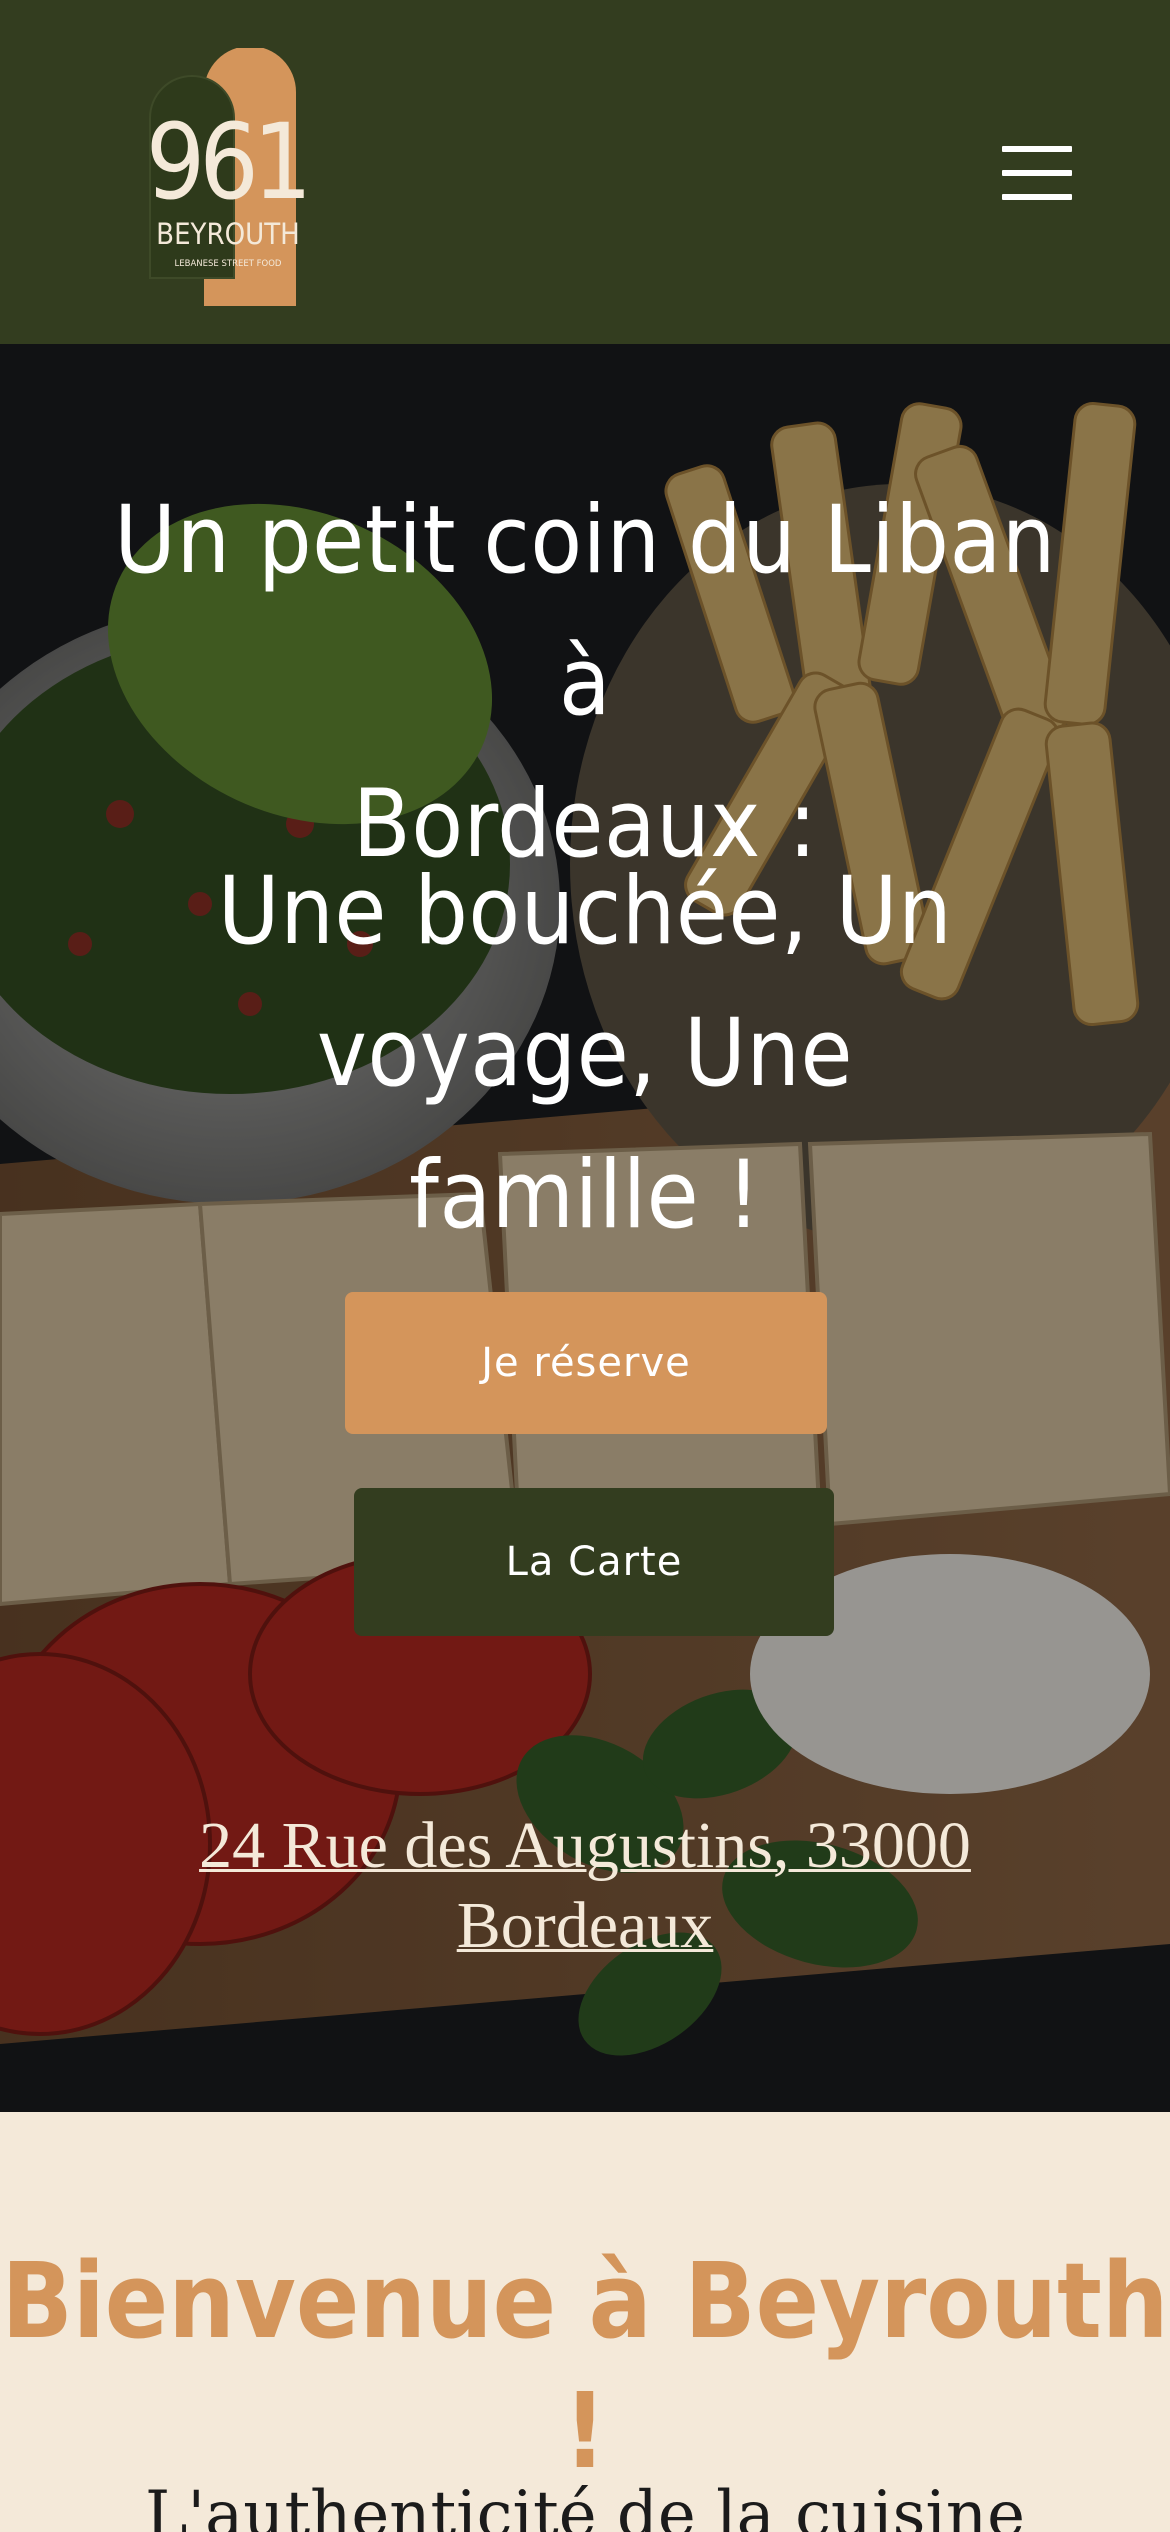  I want to click on welcome-title: Bienvenue à Beyrouth !, so click(585, 2366).